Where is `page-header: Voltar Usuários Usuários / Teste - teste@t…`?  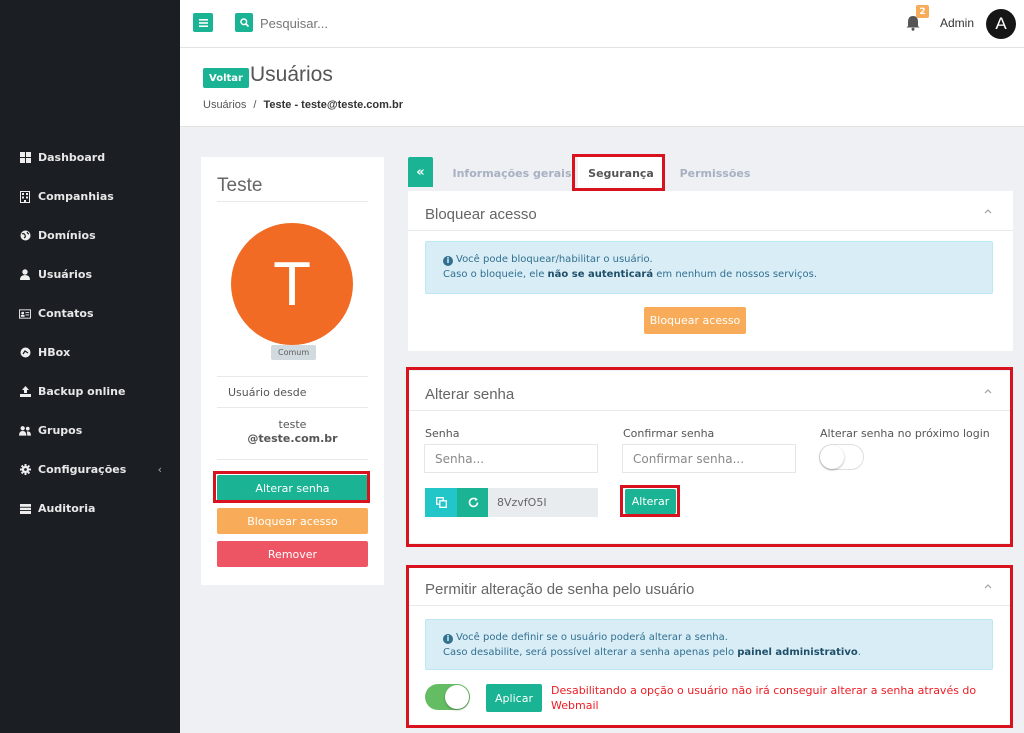
page-header: Voltar Usuários Usuários / Teste - teste@t… is located at coordinates (602, 87).